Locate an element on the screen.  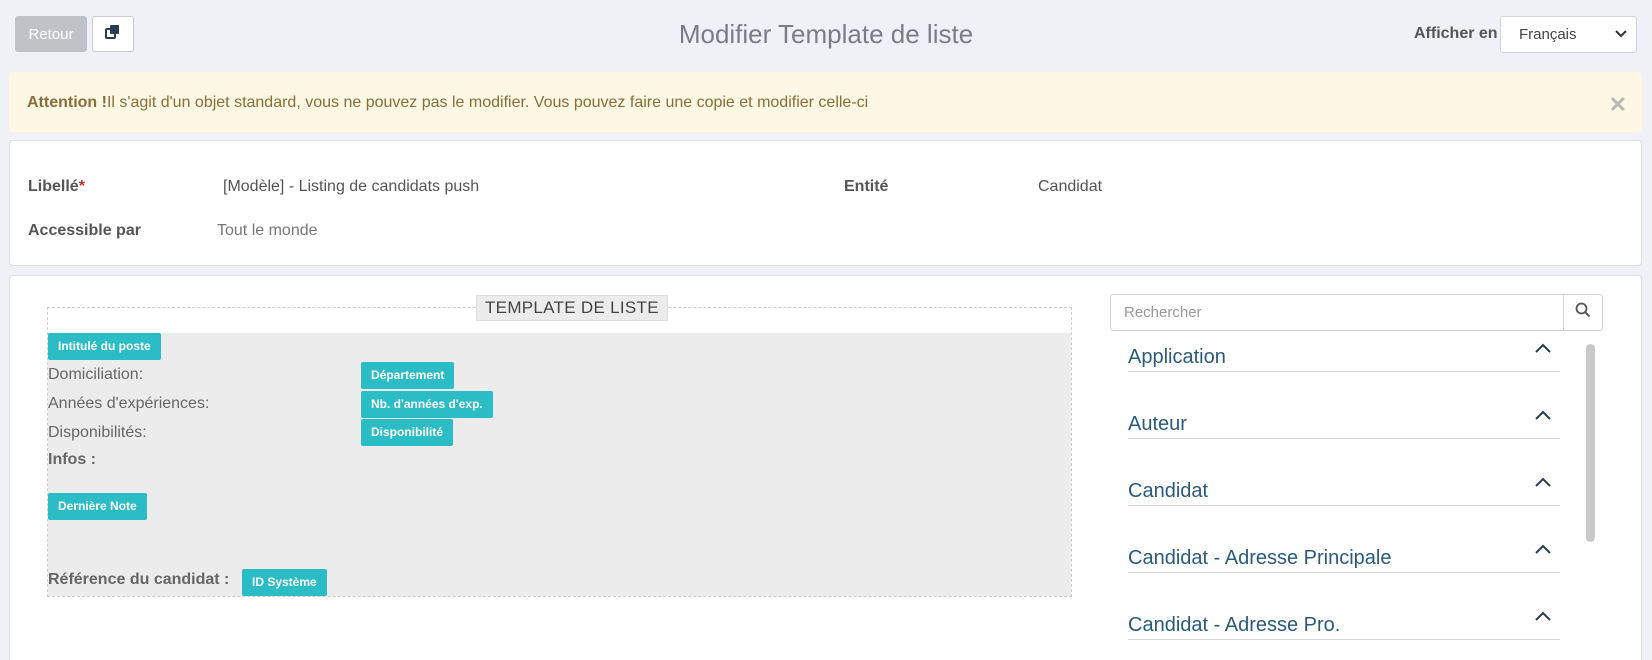
required-mark: * is located at coordinates (81, 186).